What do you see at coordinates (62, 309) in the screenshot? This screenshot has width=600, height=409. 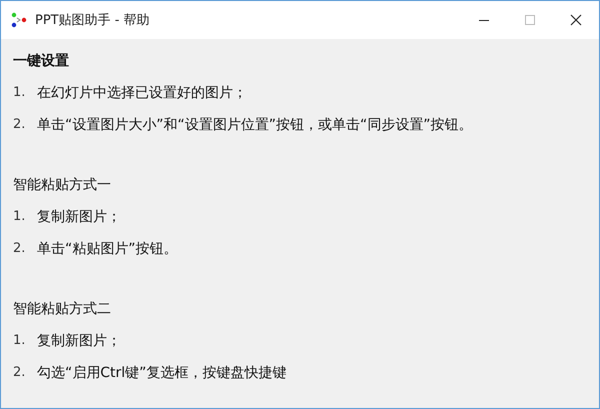 I see `section-heading: 智能粘贴方式二` at bounding box center [62, 309].